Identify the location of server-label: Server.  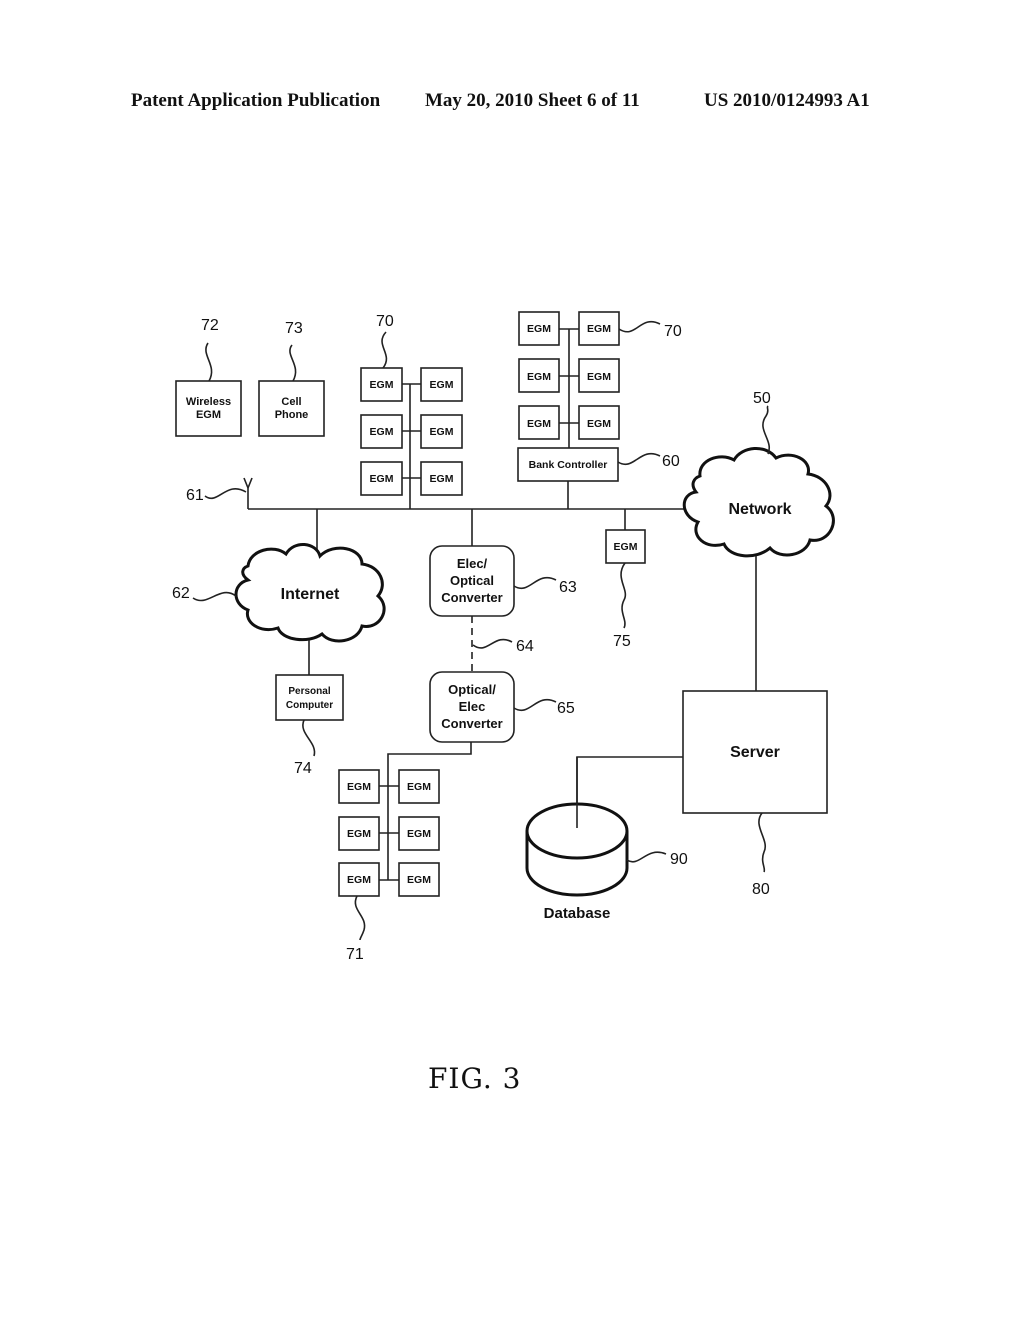
(755, 752).